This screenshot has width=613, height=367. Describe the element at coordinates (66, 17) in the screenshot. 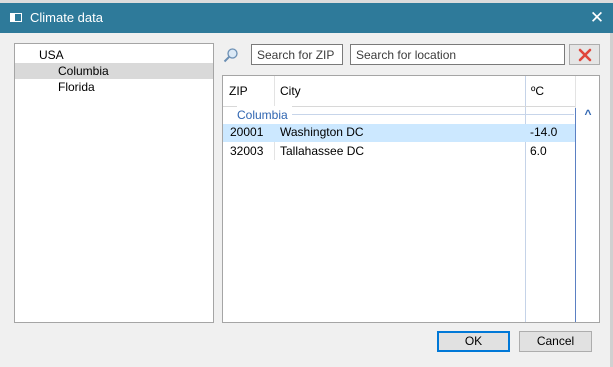

I see `window-title: Climate data` at that location.